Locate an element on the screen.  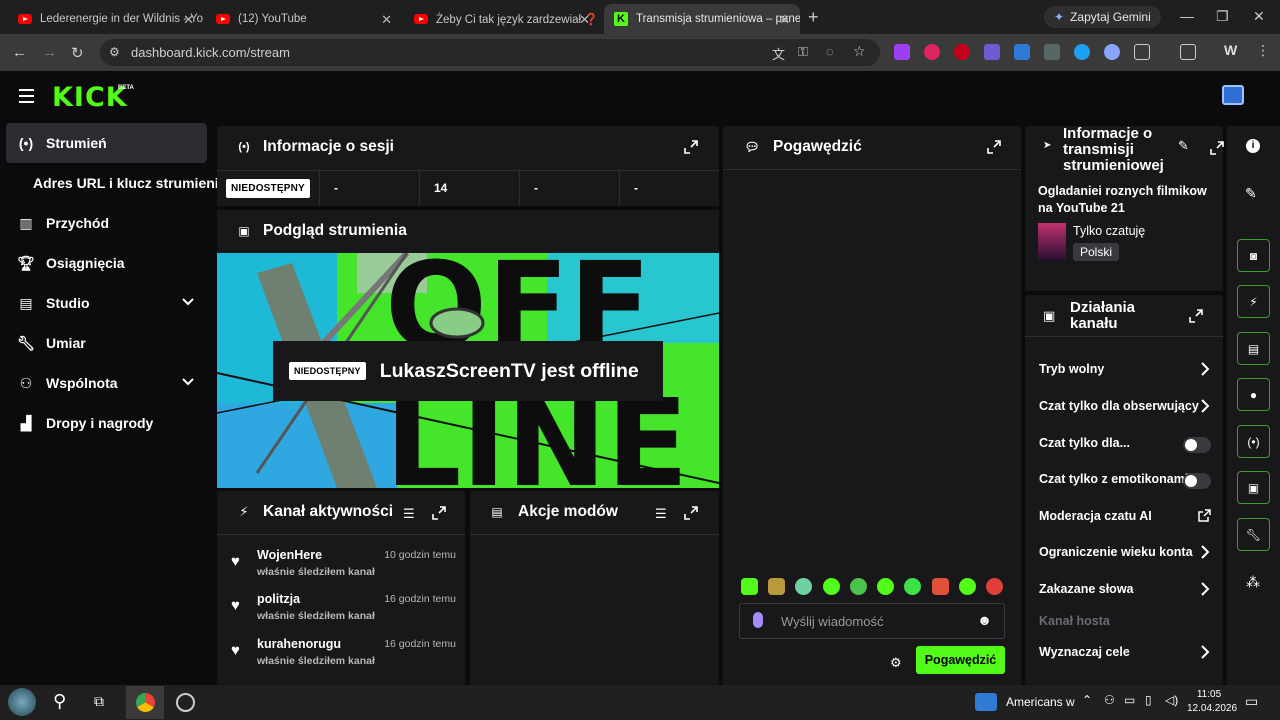
back-icon: ← is located at coordinates (19, 52).